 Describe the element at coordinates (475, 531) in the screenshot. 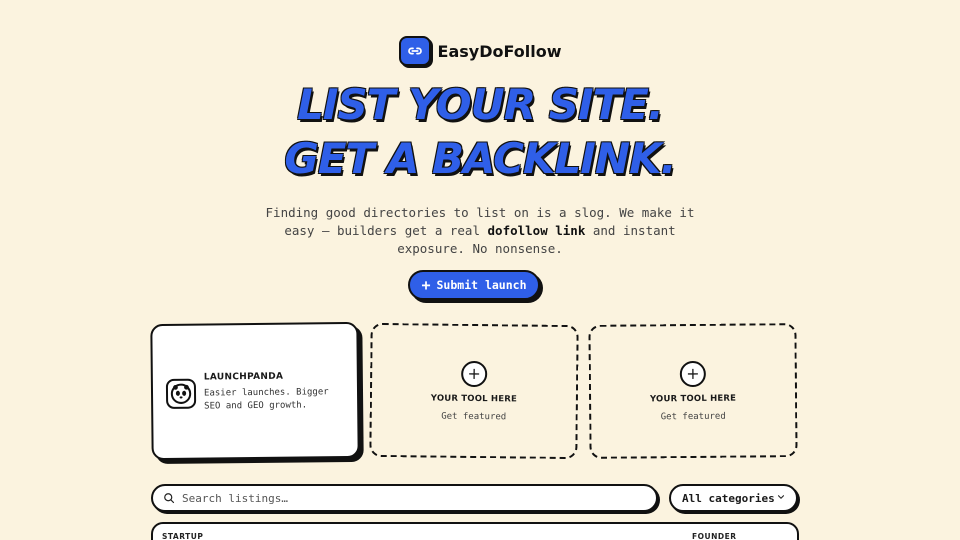

I see `listings-table: STARTUP FOUNDER` at that location.